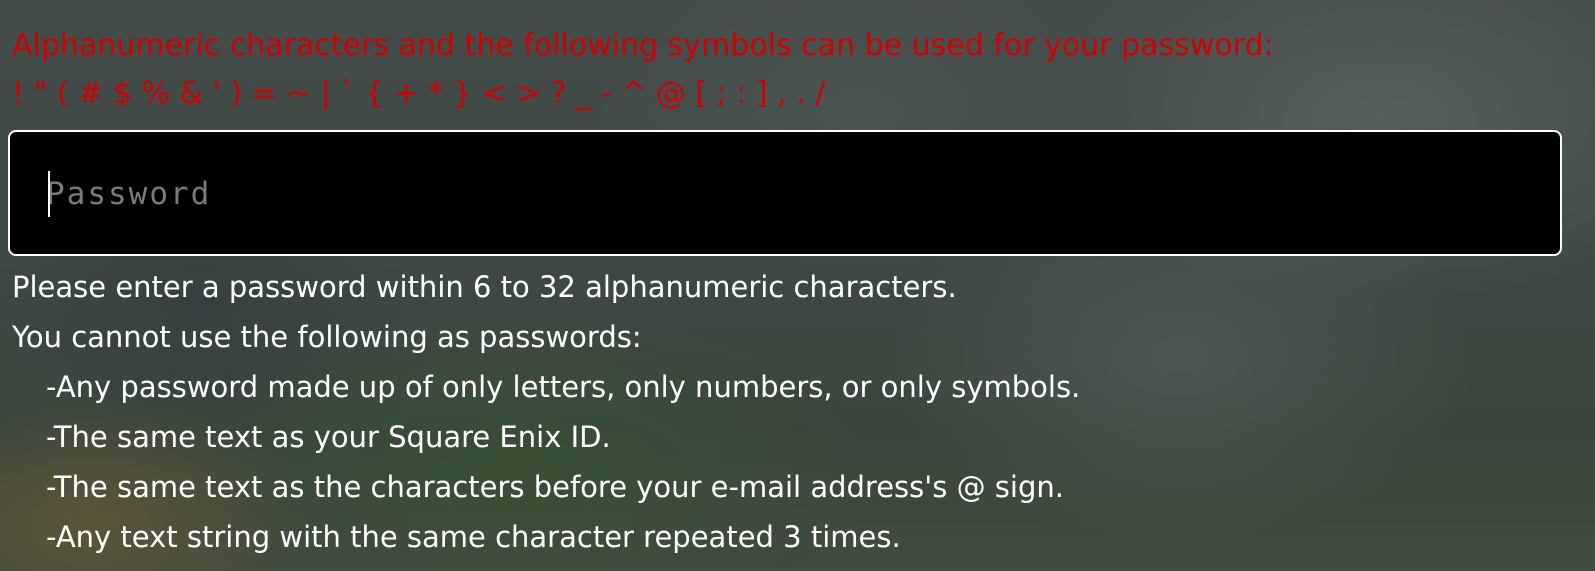  I want to click on text-cursor, so click(49, 194).